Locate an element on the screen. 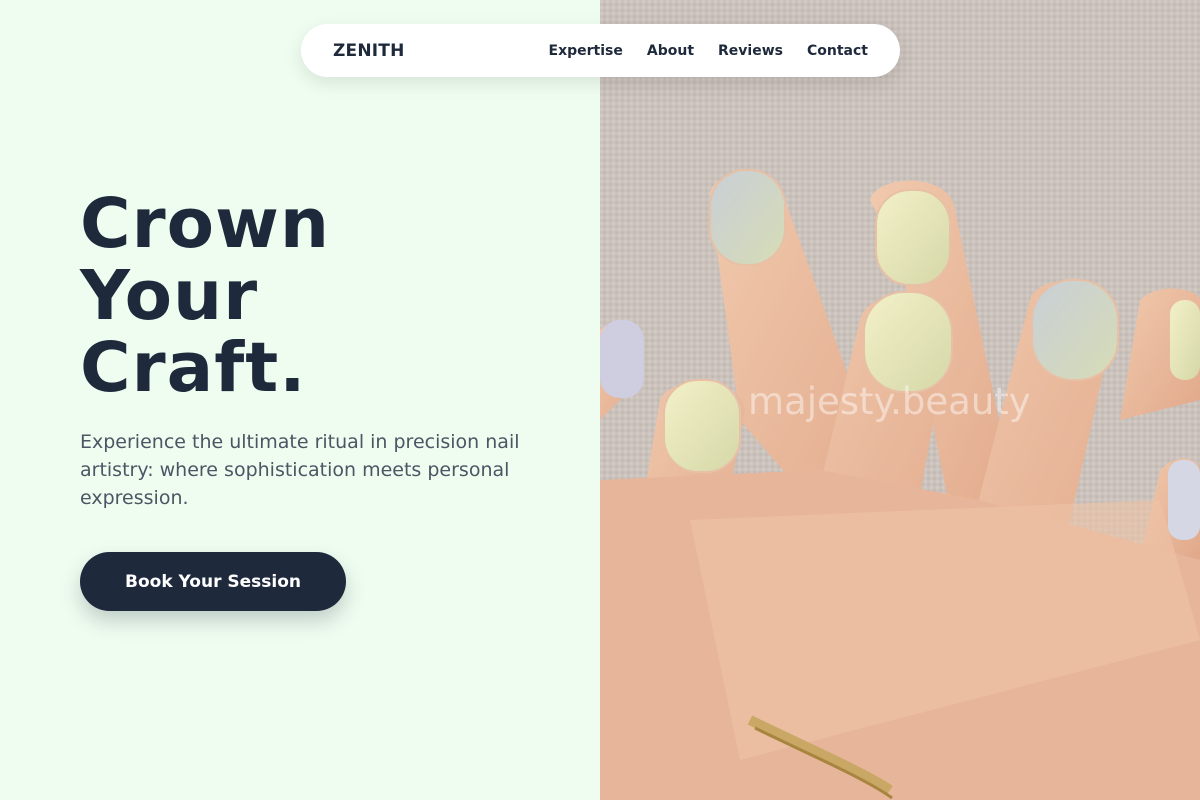 This screenshot has width=1200, height=800. hero-headline: Crown Your Craft. is located at coordinates (205, 296).